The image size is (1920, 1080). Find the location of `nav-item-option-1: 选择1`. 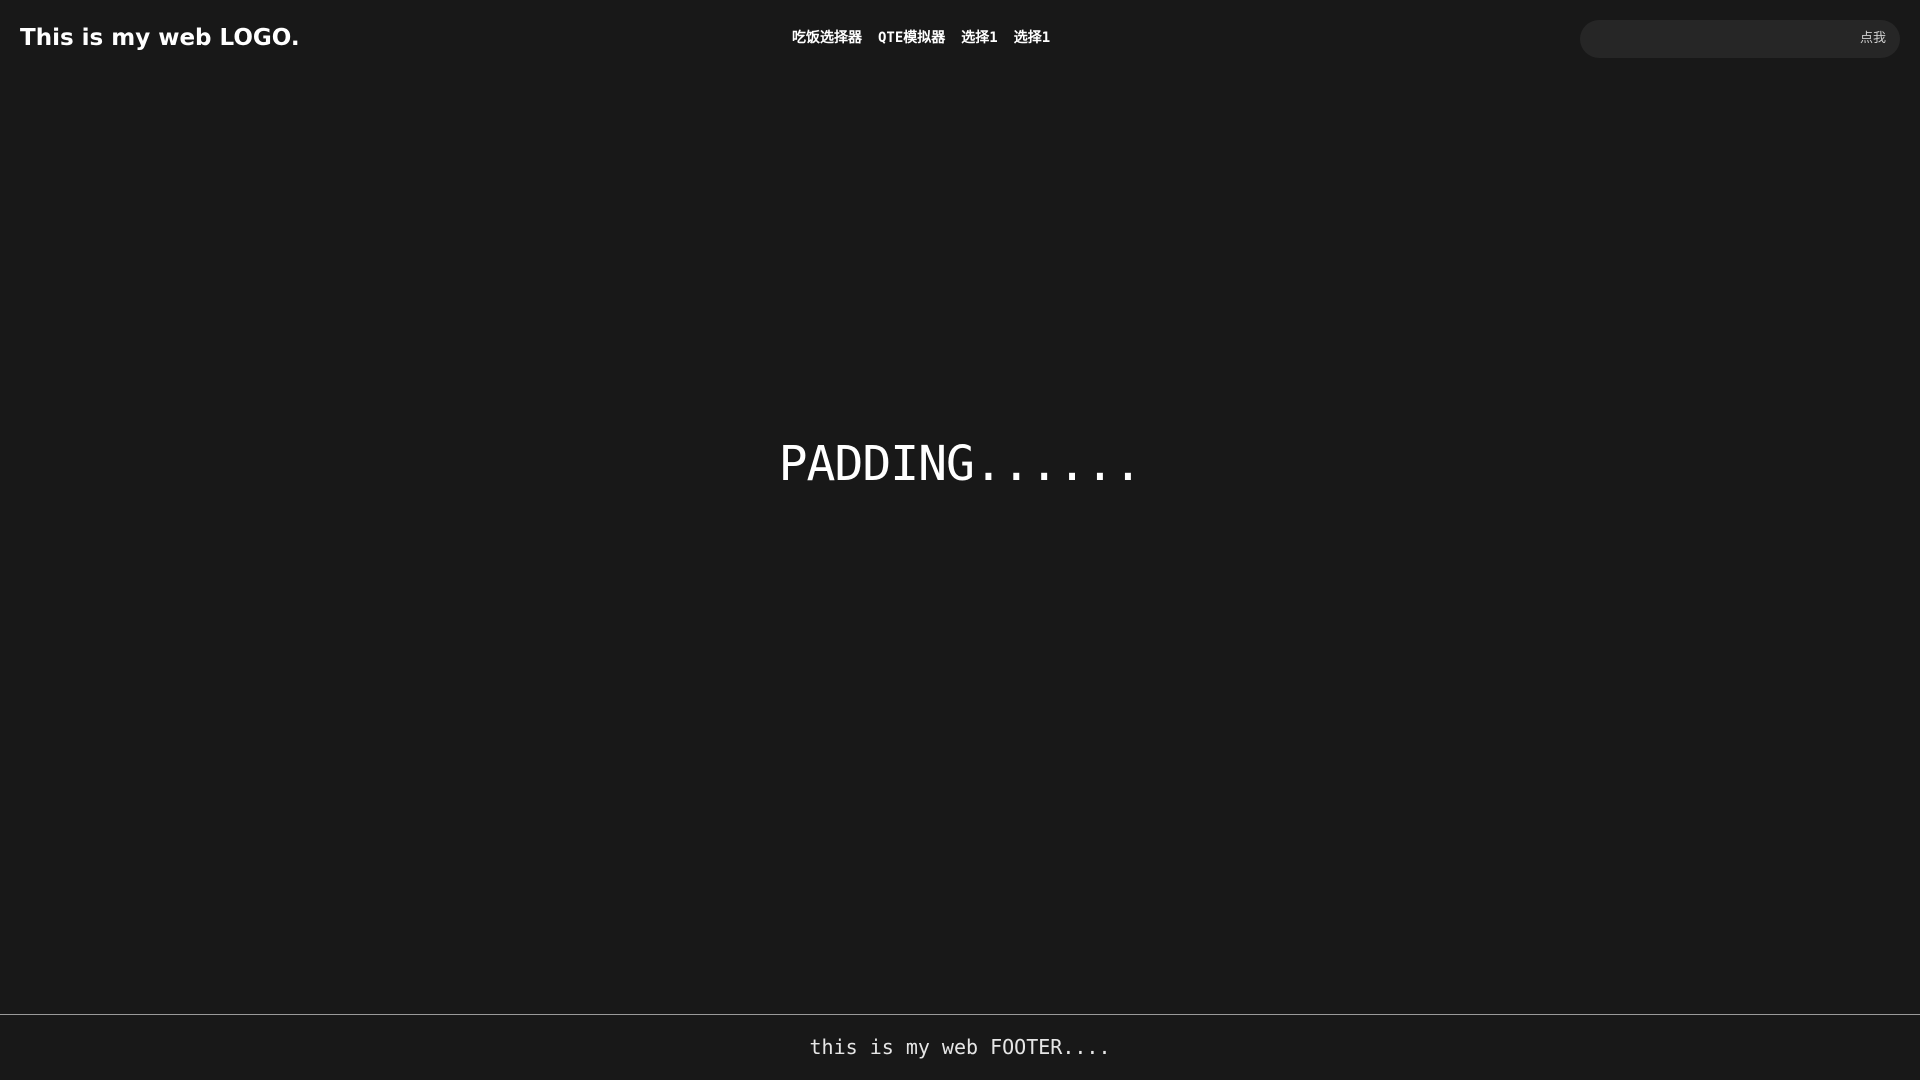

nav-item-option-1: 选择1 is located at coordinates (979, 38).